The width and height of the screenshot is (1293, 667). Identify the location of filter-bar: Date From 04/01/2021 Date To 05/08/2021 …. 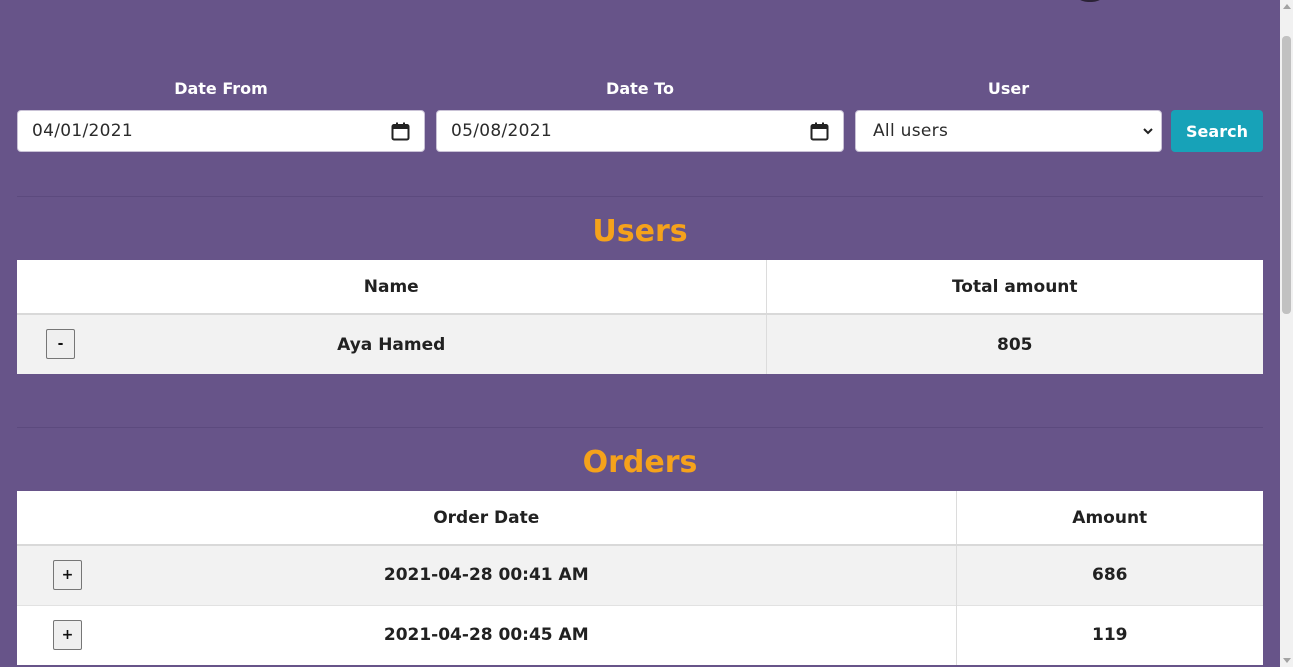
(640, 116).